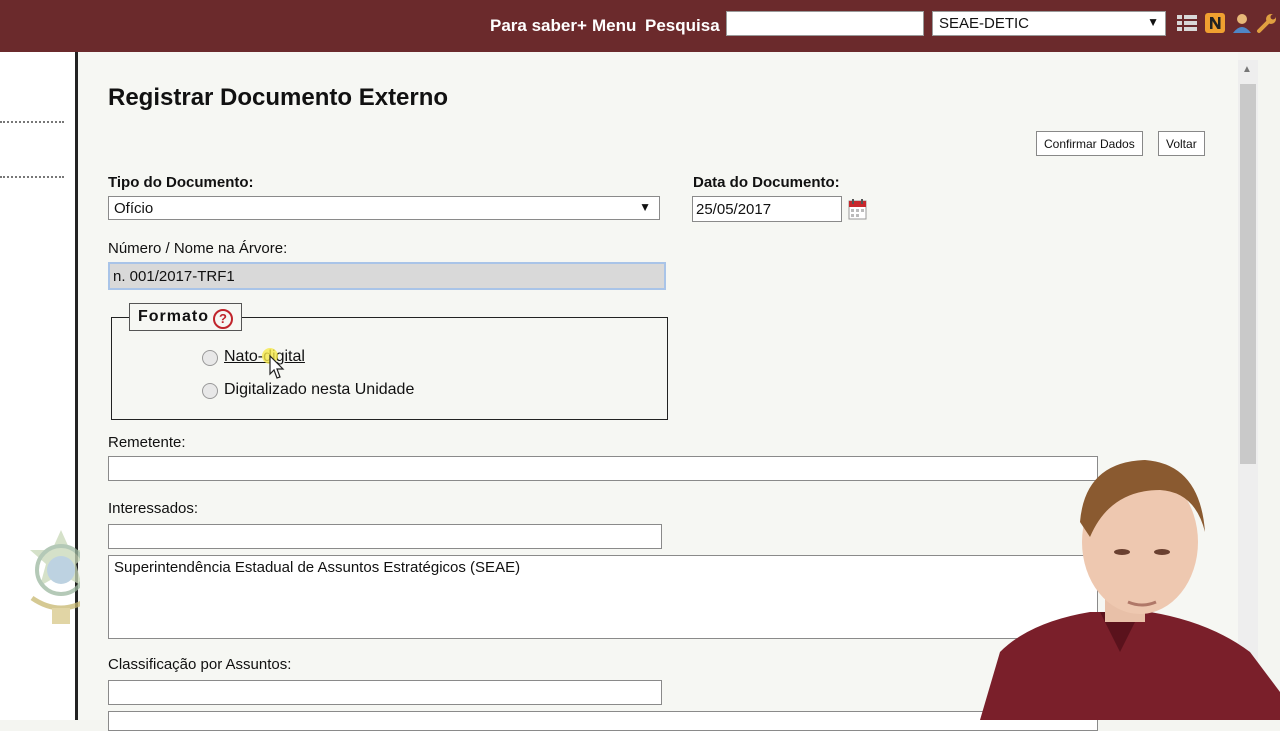  What do you see at coordinates (857, 209) in the screenshot?
I see `calendar-icon` at bounding box center [857, 209].